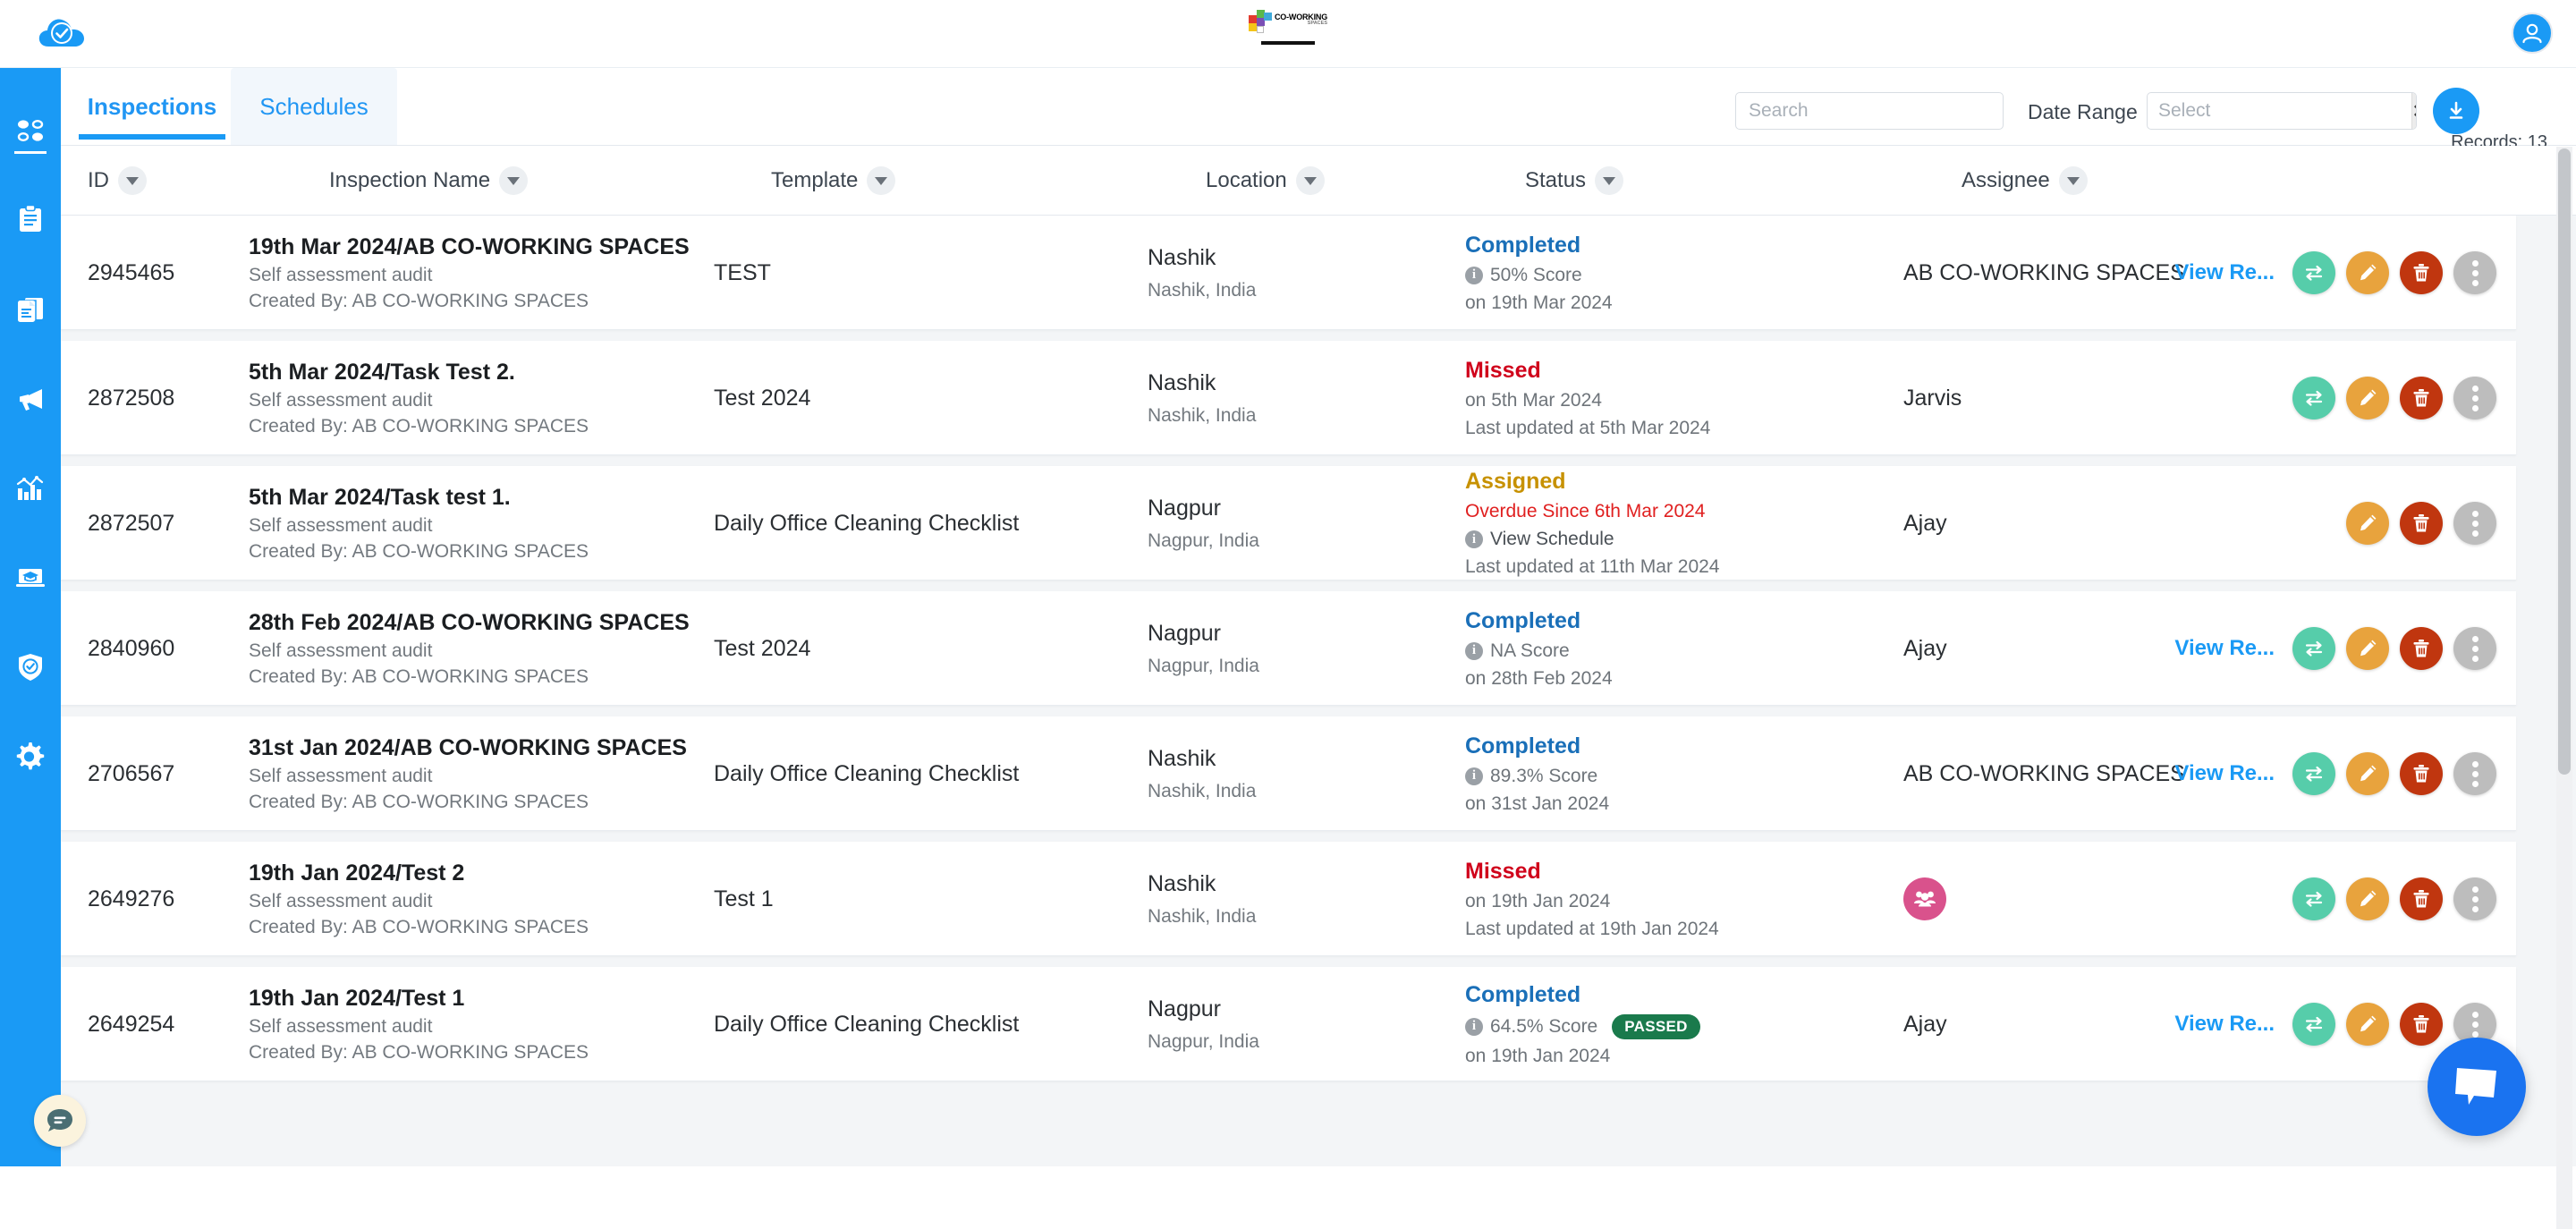 The height and width of the screenshot is (1229, 2576). I want to click on location-city: Nagpur, so click(1282, 634).